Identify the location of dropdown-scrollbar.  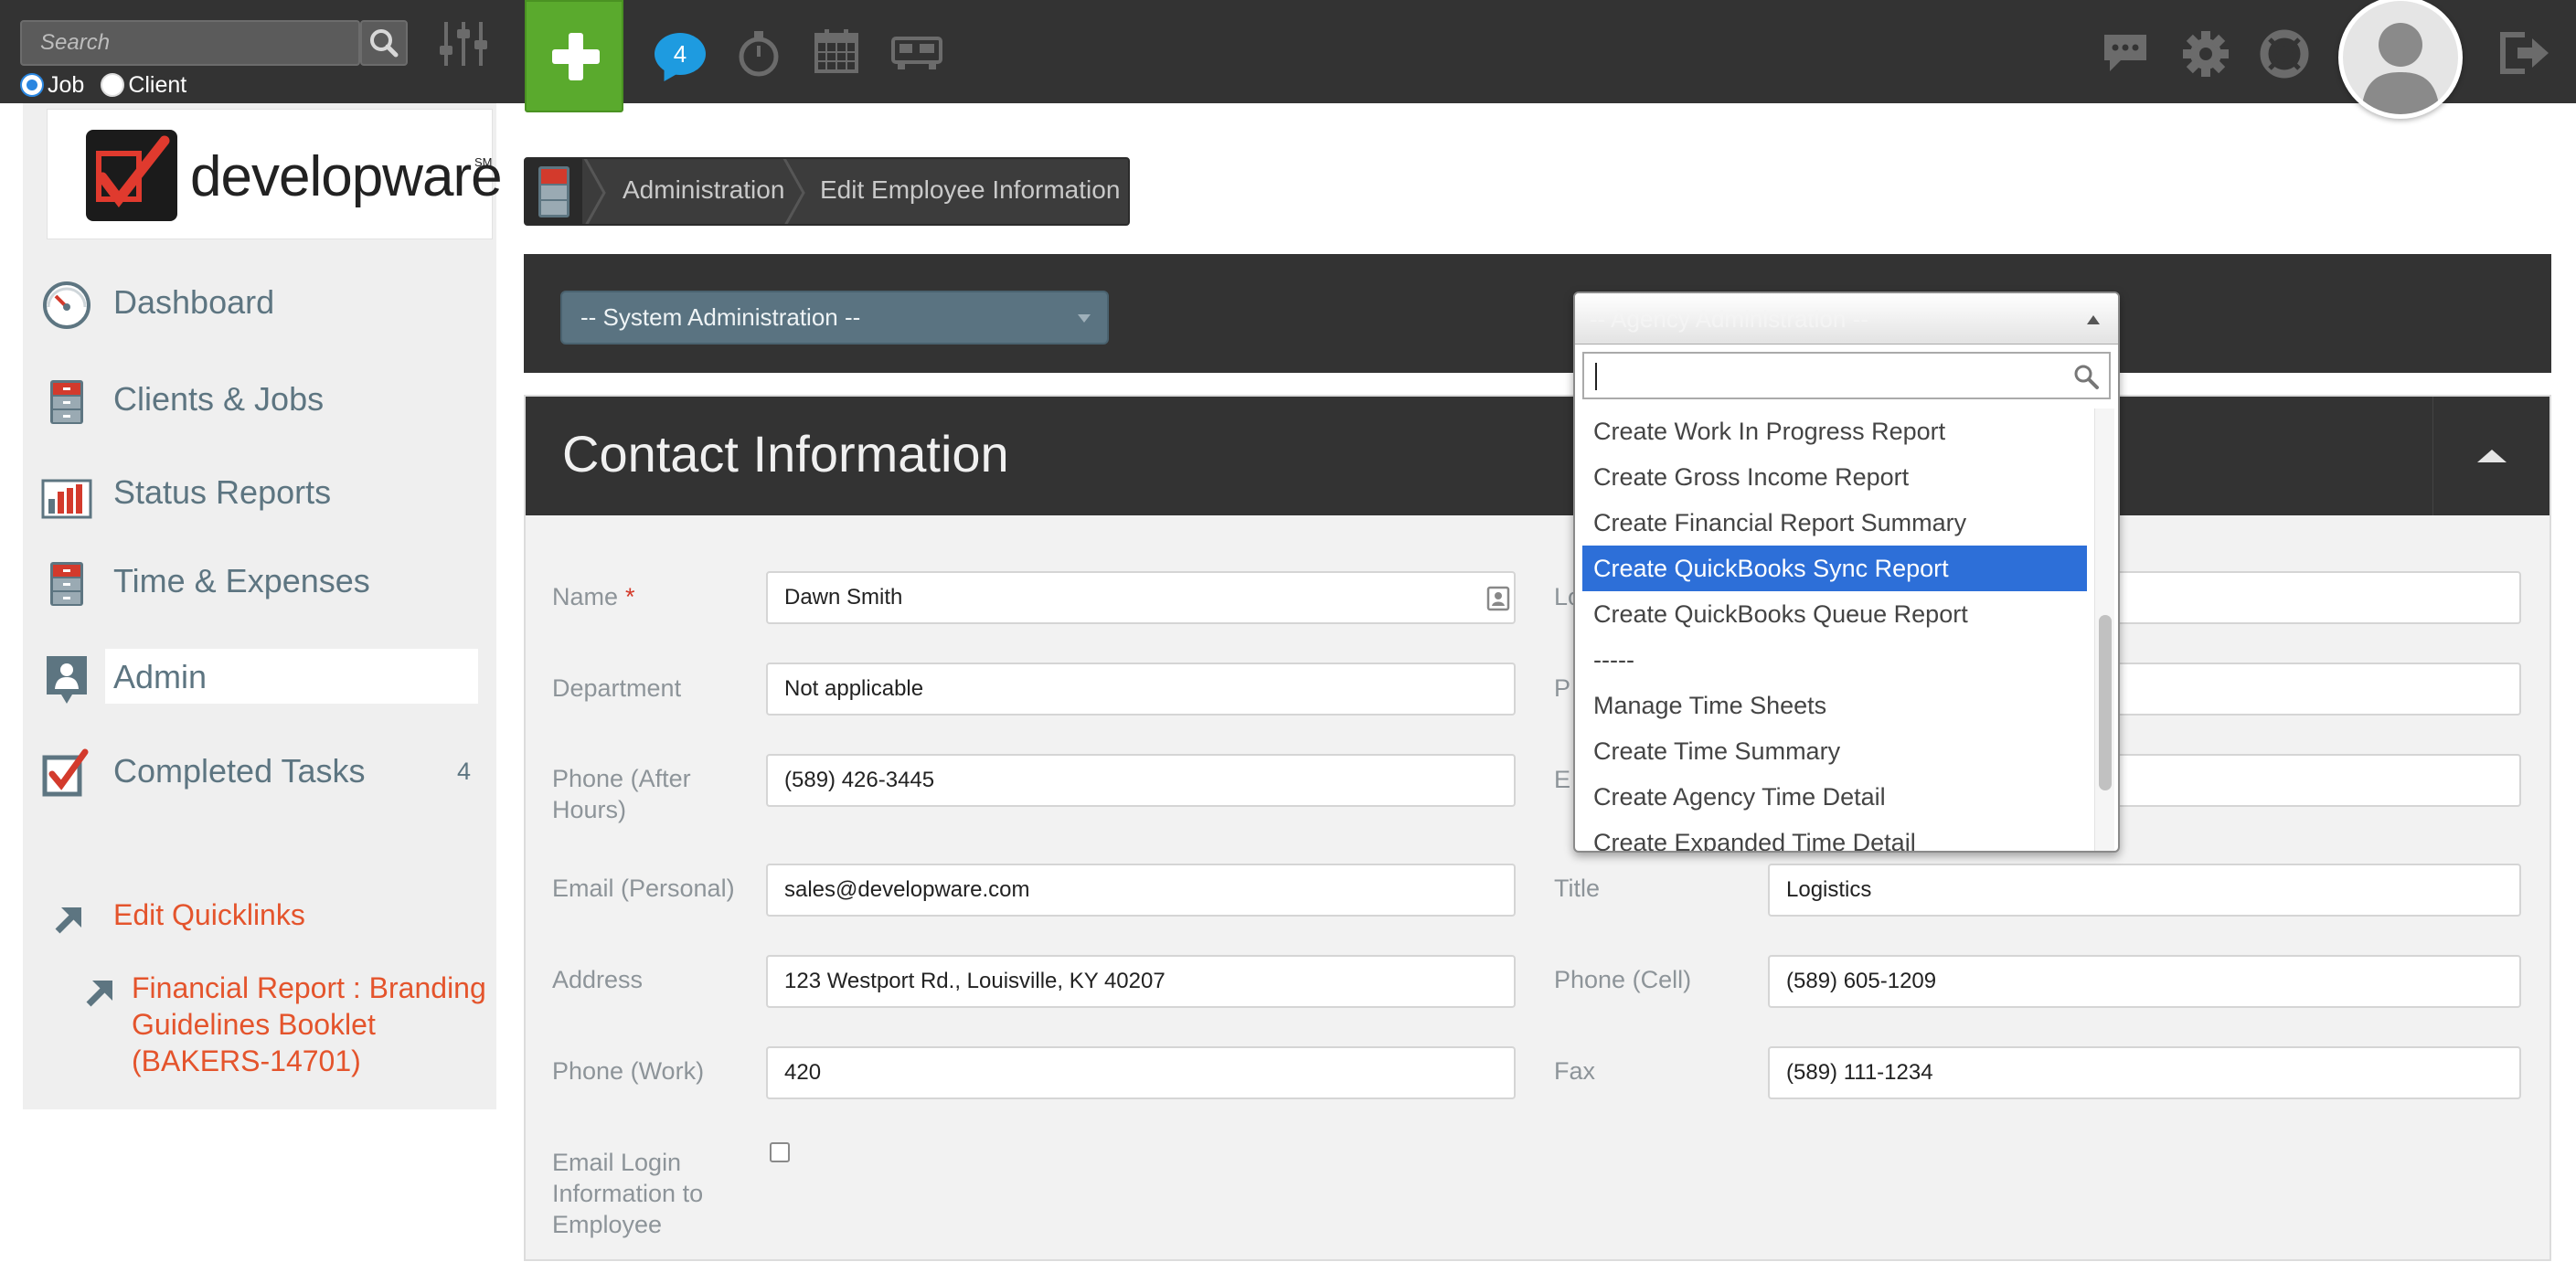
(2104, 629).